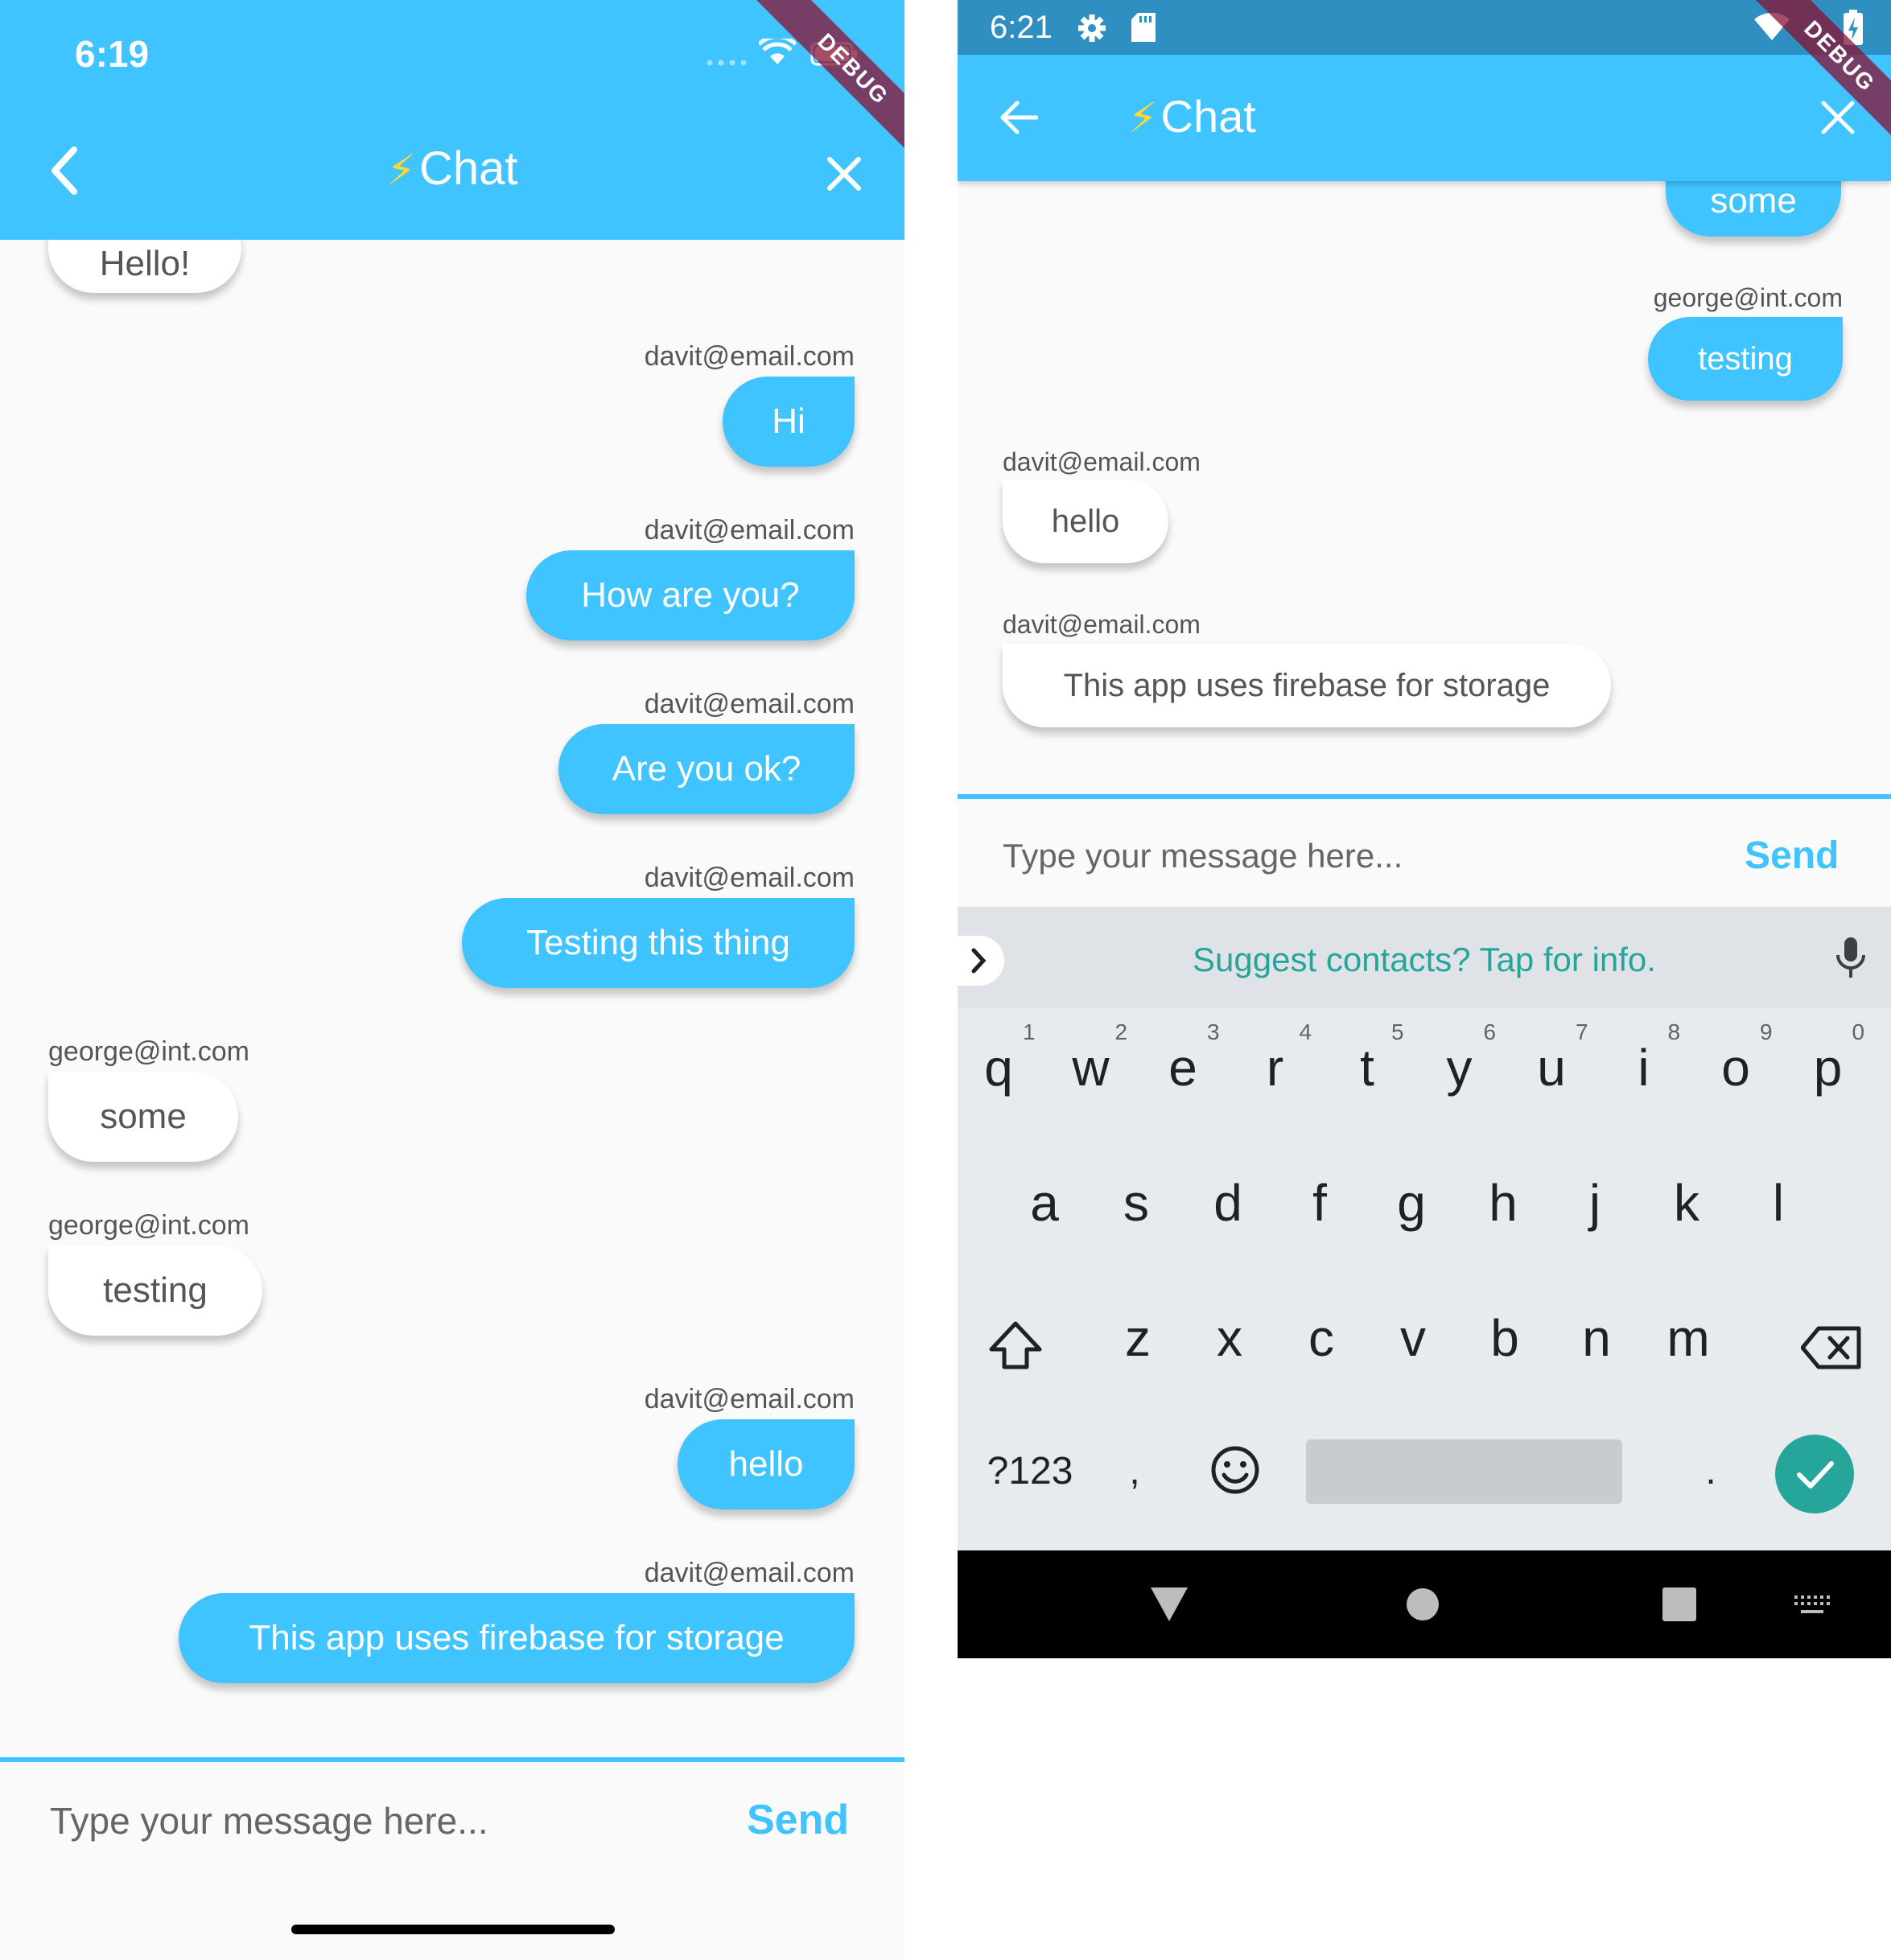 The image size is (1891, 1960). I want to click on key-d: d, so click(1228, 1203).